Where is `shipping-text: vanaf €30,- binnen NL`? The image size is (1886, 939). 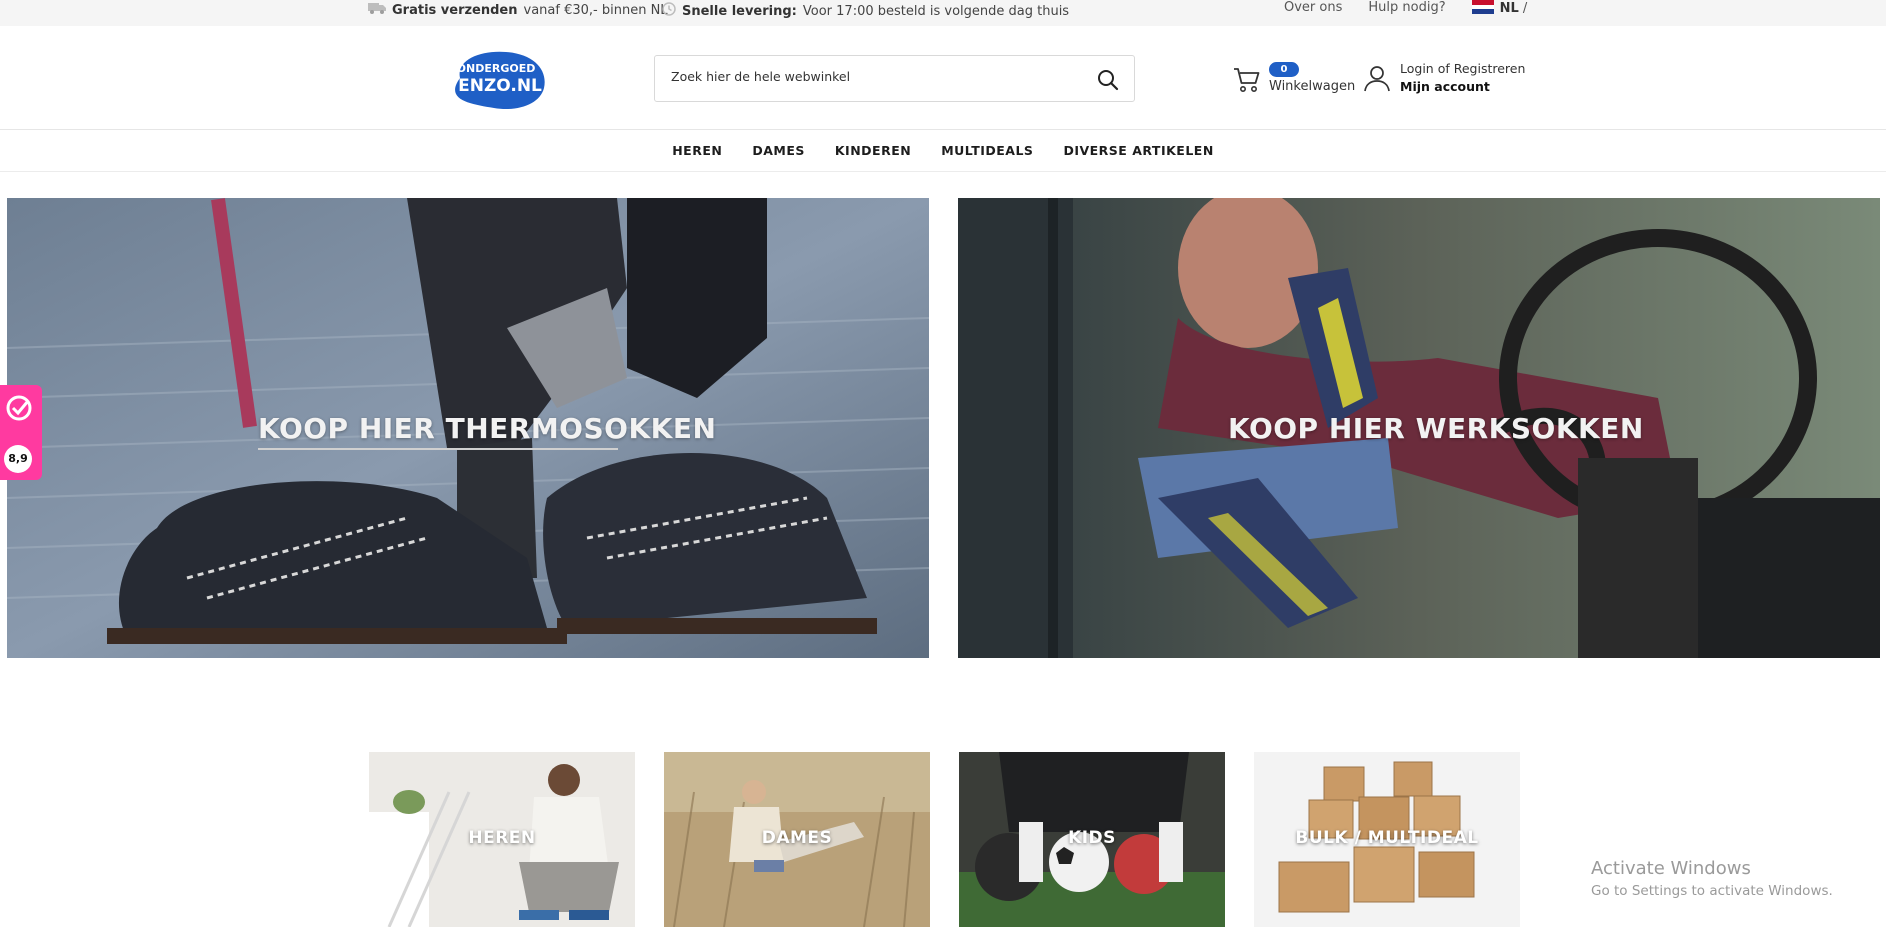
shipping-text: vanaf €30,- binnen NL is located at coordinates (595, 10).